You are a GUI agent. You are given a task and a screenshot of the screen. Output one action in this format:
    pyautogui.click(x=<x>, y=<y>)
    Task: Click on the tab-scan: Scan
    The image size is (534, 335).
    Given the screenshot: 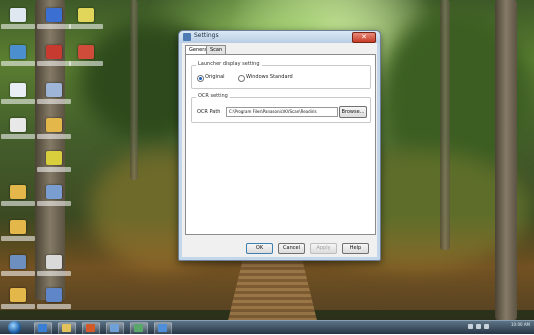 What is the action you would take?
    pyautogui.click(x=216, y=49)
    